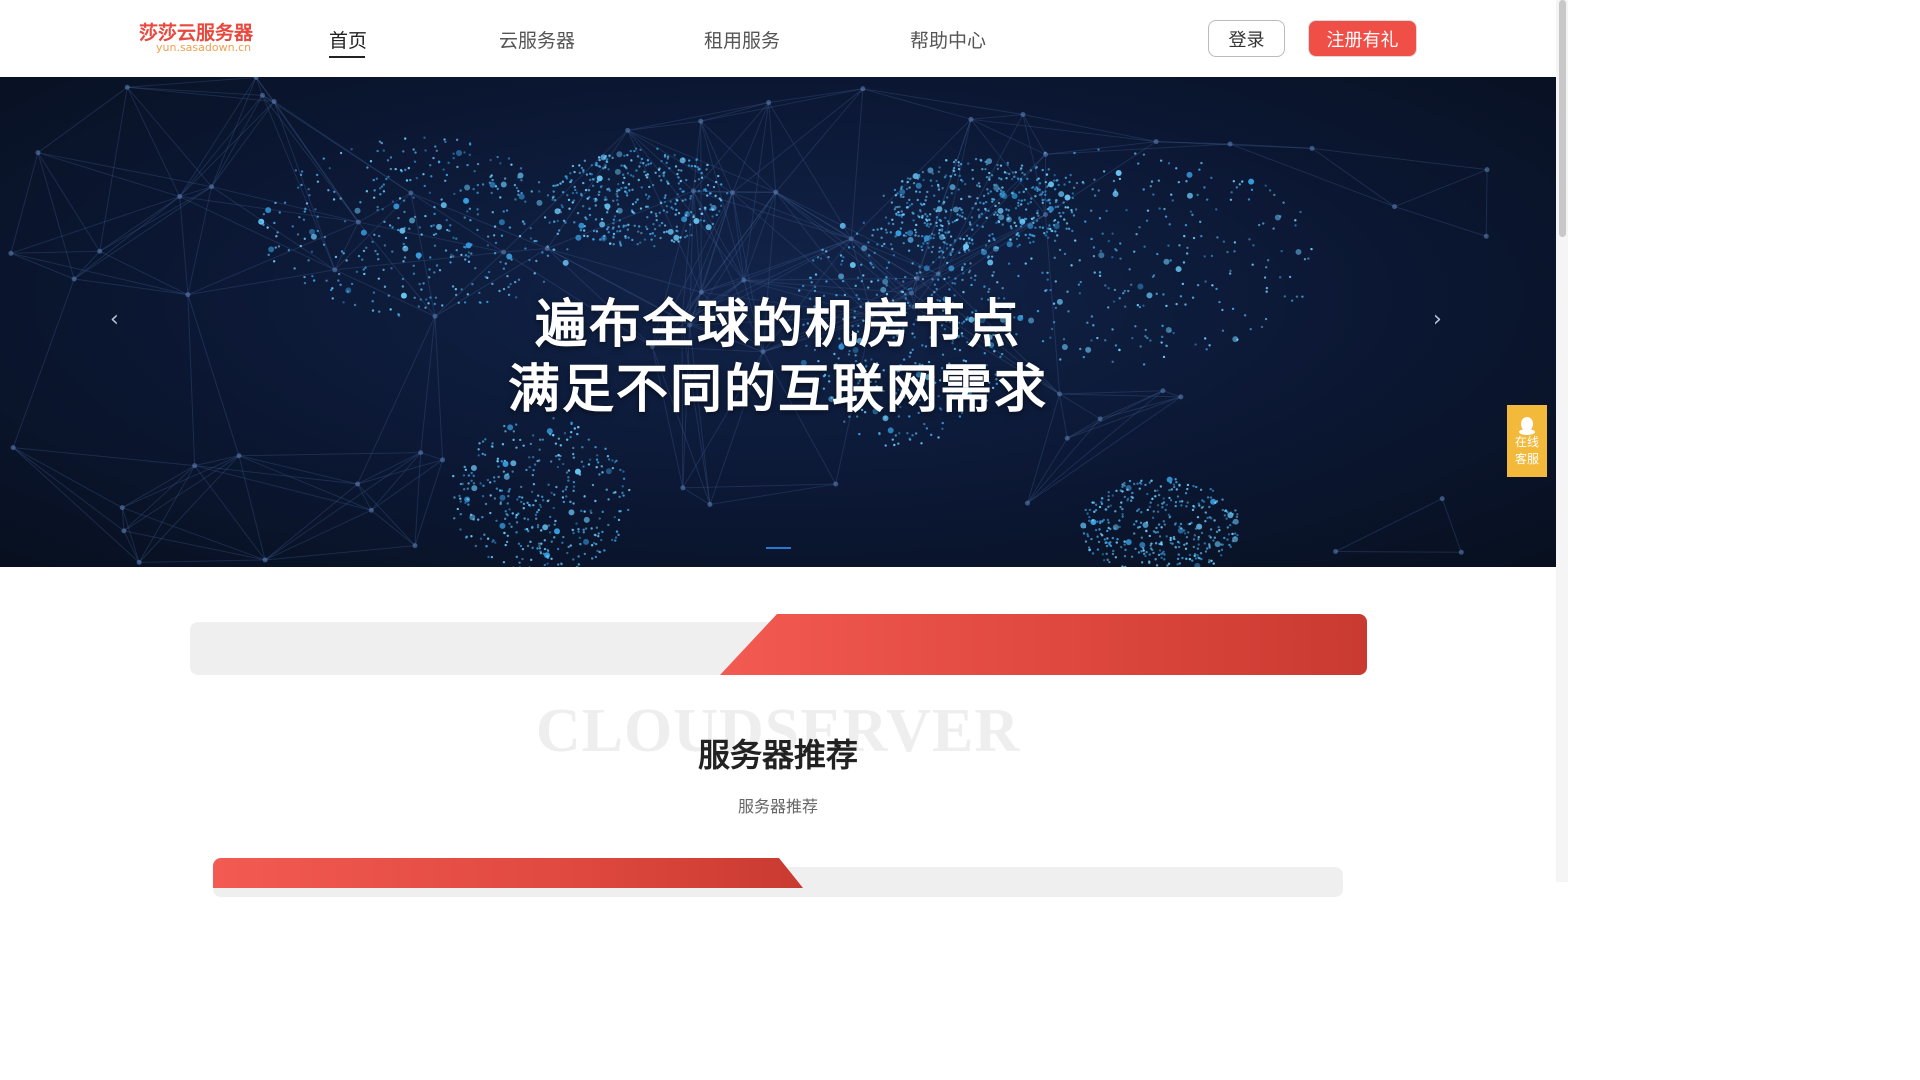  What do you see at coordinates (200, 38) in the screenshot?
I see `site-logo: 莎莎云服务器 yun.sasadown.cn` at bounding box center [200, 38].